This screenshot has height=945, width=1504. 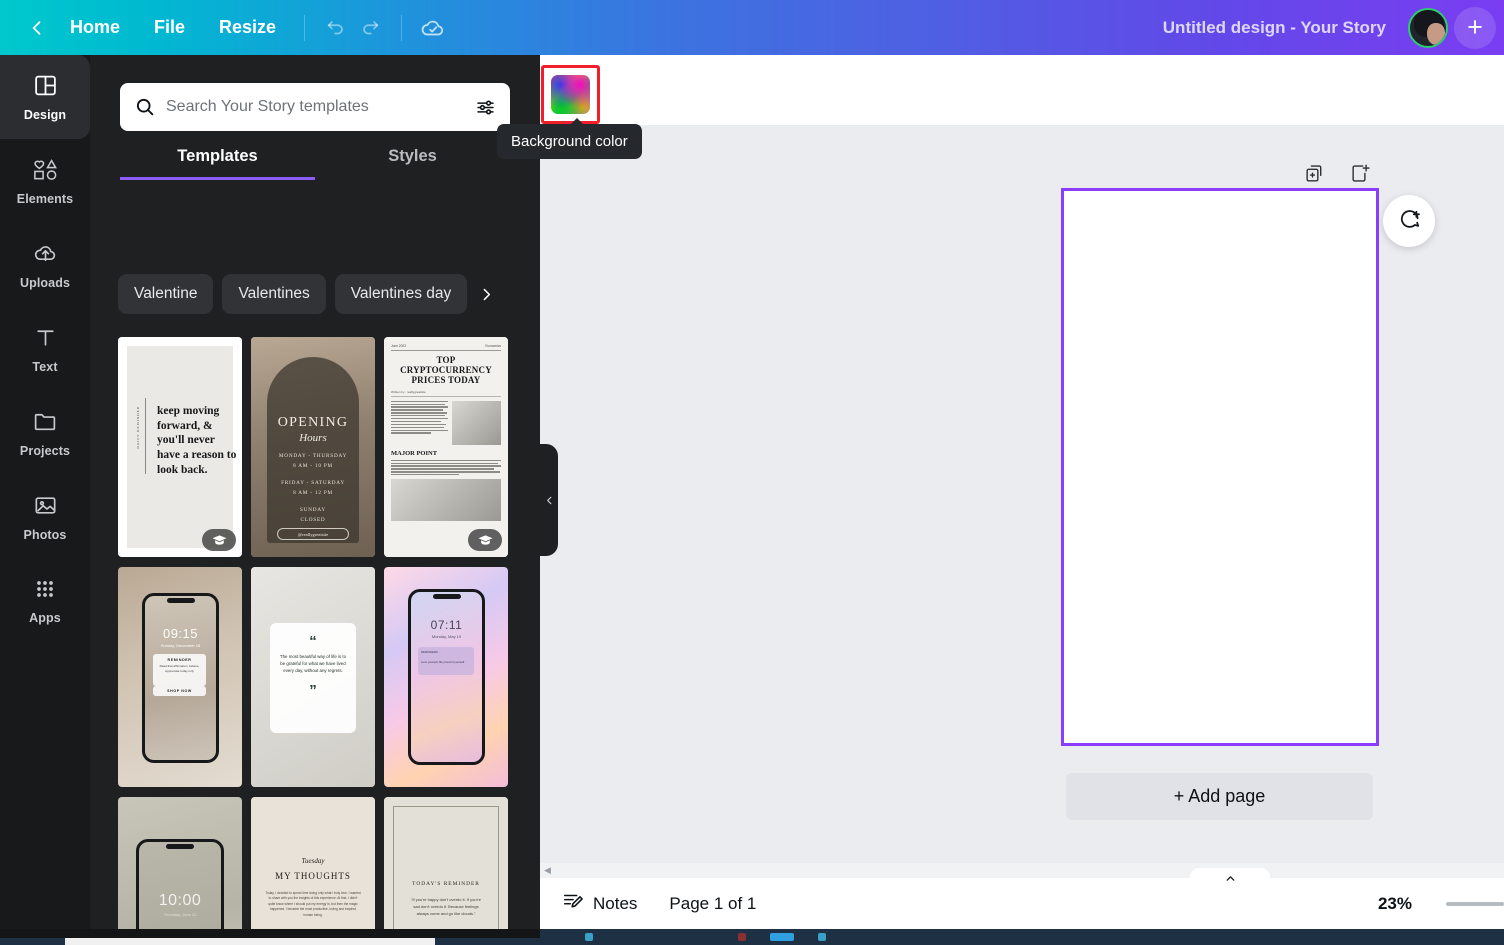 What do you see at coordinates (336, 28) in the screenshot?
I see `undo-icon` at bounding box center [336, 28].